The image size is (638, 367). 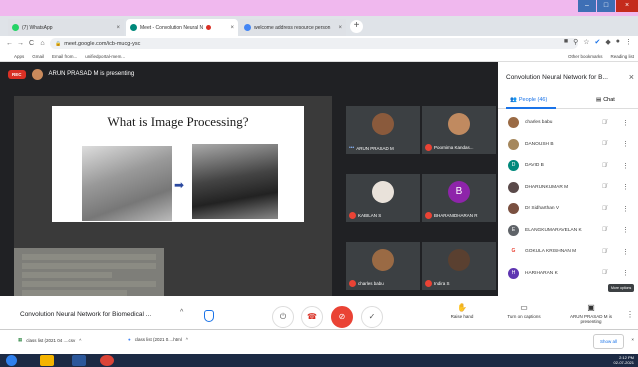 What do you see at coordinates (66, 27) in the screenshot?
I see `tab-whatsapp: (7) WhatsApp ×` at bounding box center [66, 27].